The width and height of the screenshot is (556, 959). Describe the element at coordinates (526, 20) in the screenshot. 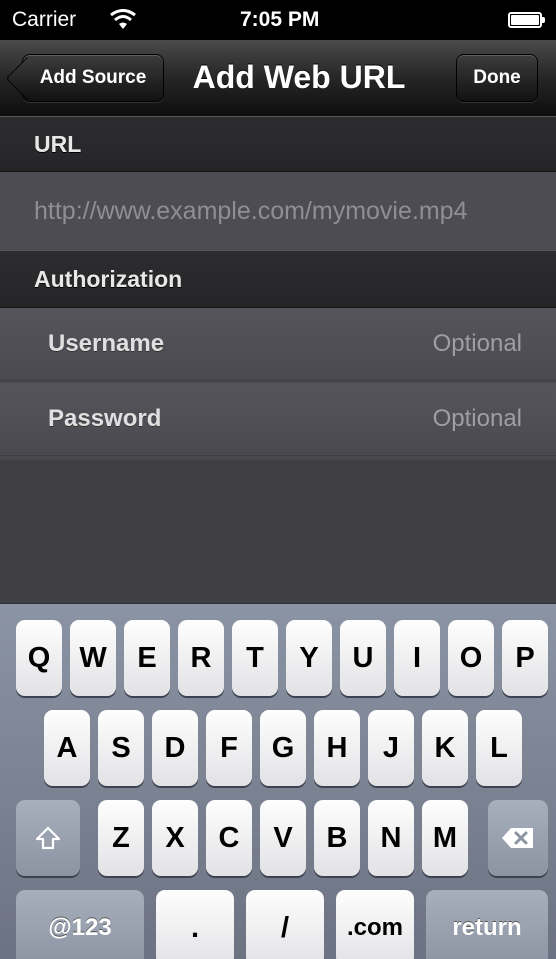

I see `battery-icon` at that location.